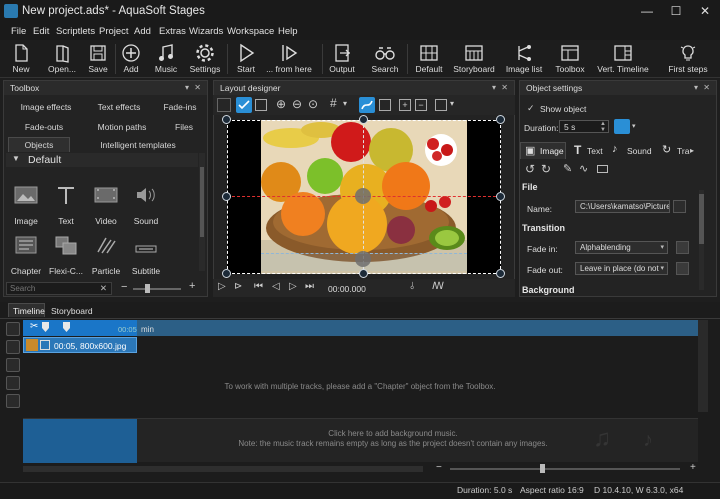  What do you see at coordinates (75, 31) in the screenshot?
I see `menu-scriptlets: Scriptlets` at bounding box center [75, 31].